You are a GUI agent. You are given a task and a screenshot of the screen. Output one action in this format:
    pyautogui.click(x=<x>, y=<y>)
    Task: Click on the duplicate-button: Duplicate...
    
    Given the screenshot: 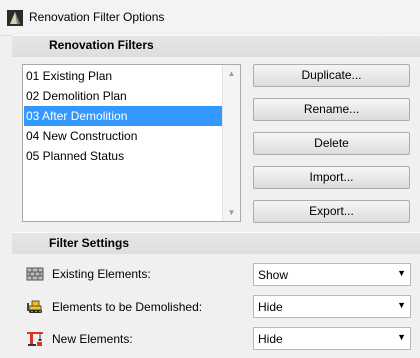 What is the action you would take?
    pyautogui.click(x=331, y=75)
    